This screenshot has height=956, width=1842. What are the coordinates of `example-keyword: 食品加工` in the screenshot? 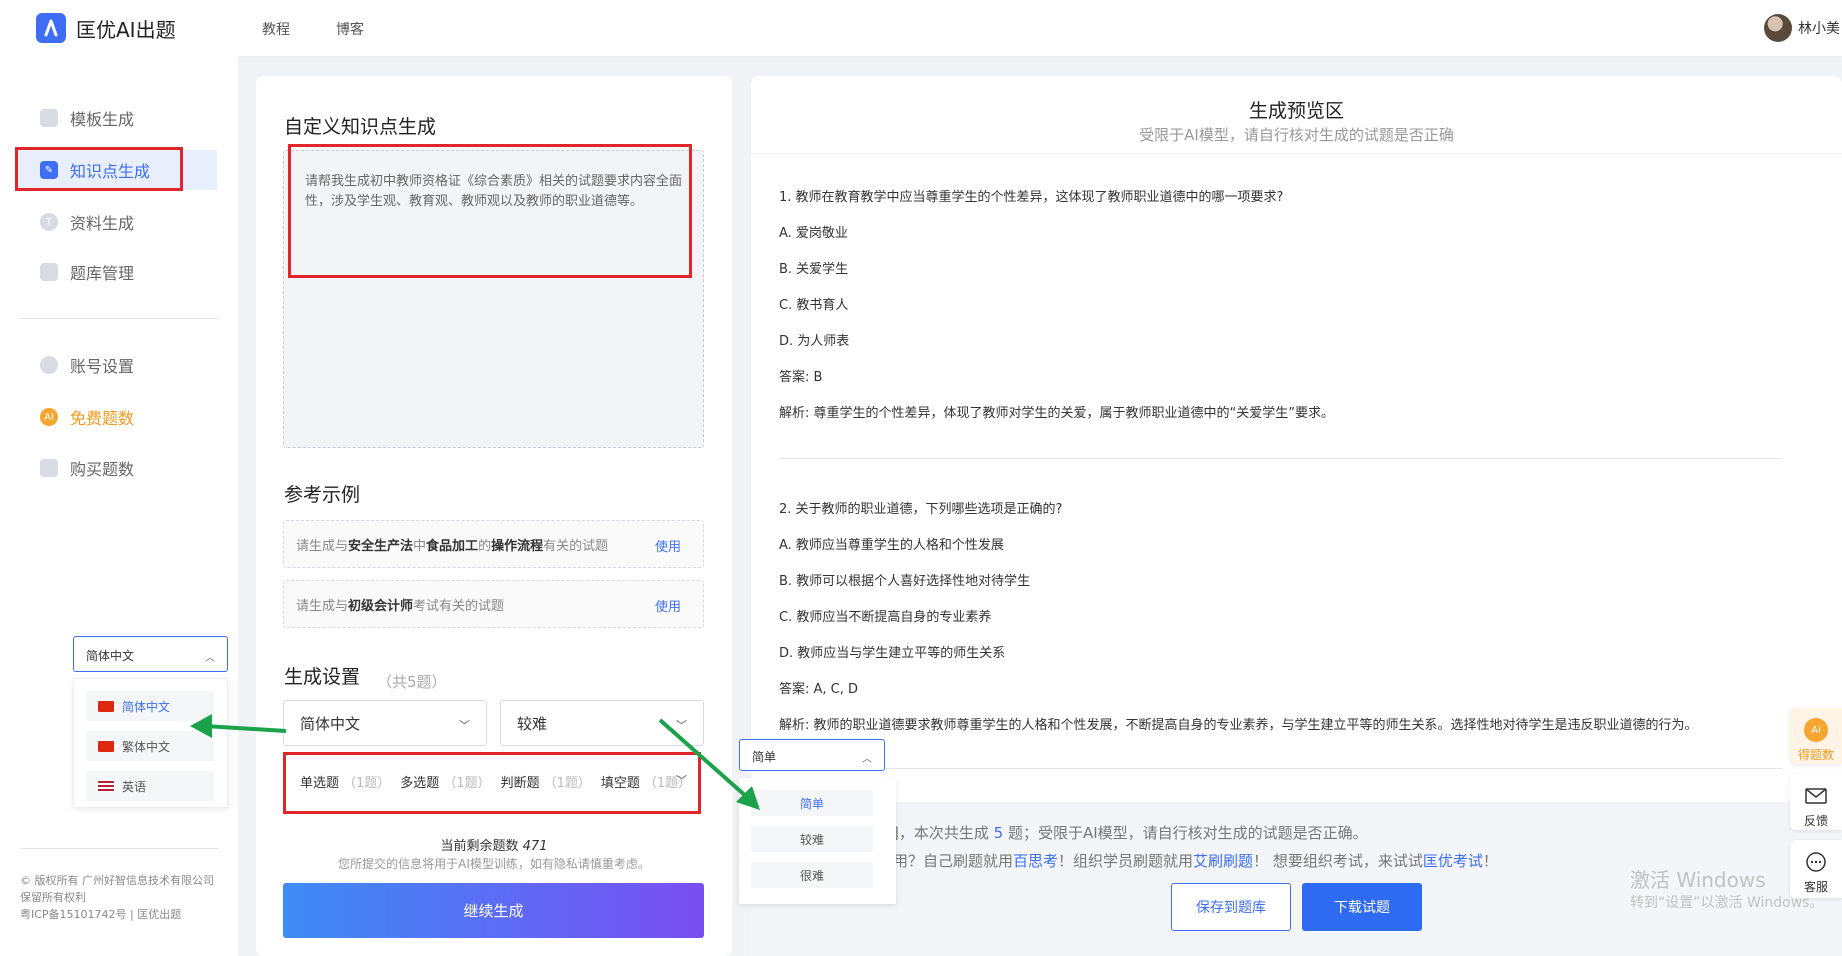 It's located at (452, 546).